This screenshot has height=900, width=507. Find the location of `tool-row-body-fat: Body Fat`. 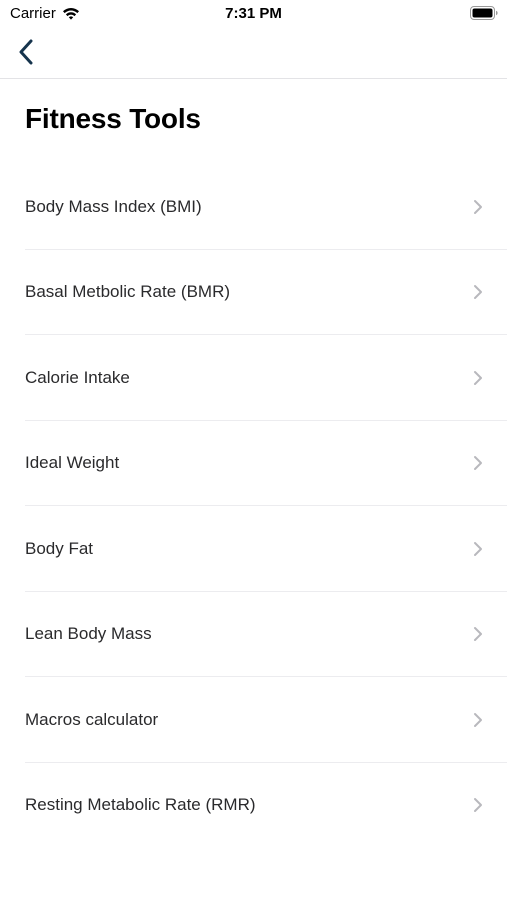

tool-row-body-fat: Body Fat is located at coordinates (253, 549).